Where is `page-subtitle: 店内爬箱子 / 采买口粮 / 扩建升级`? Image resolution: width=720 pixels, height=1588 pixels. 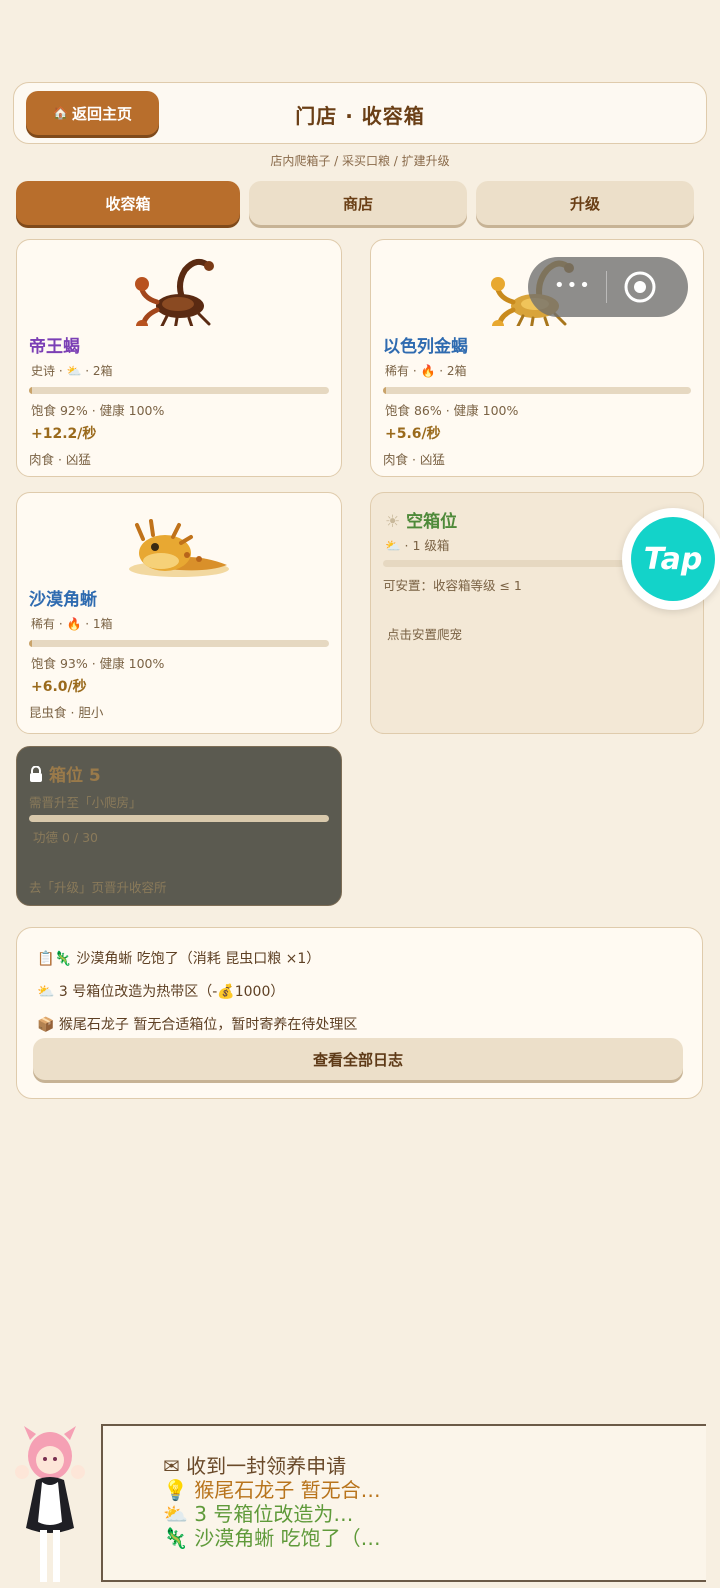
page-subtitle: 店内爬箱子 / 采买口粮 / 扩建升级 is located at coordinates (360, 161).